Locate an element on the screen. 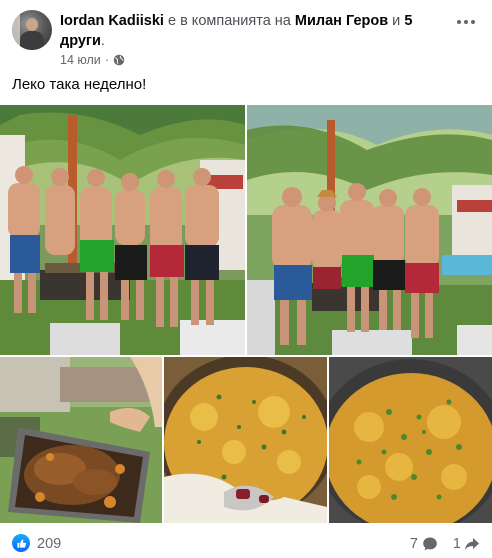  tagged-person-link: Милан Геров is located at coordinates (341, 21).